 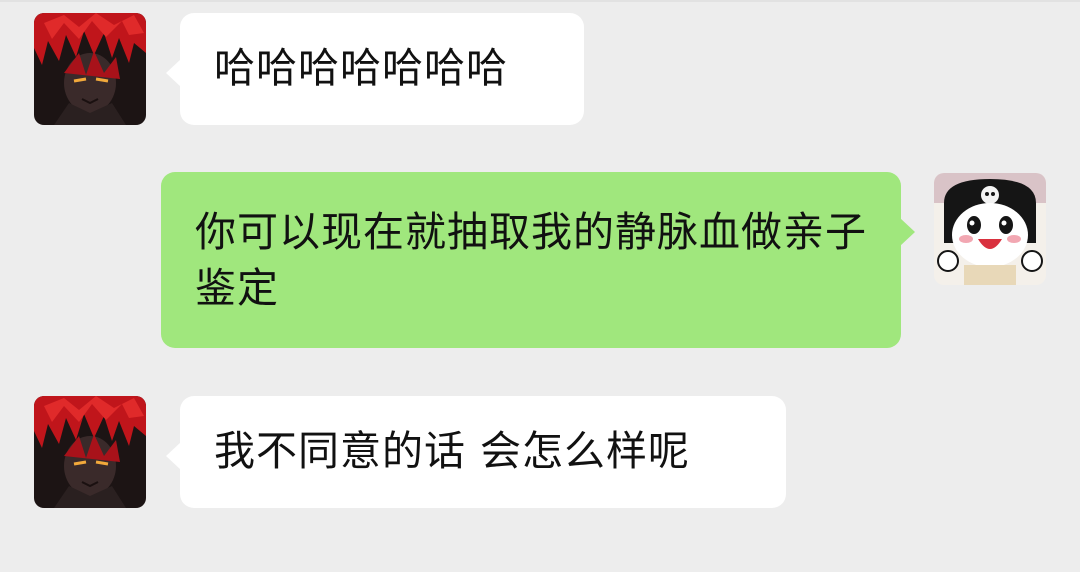 I want to click on message-text: 你可以现在就抽取我的静脉血做亲子鉴定, so click(x=531, y=260).